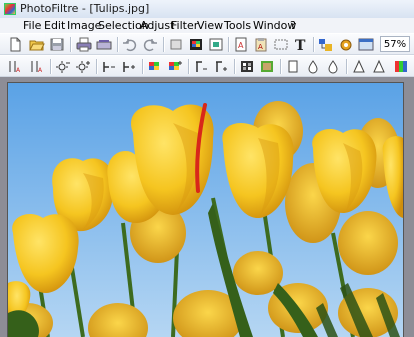 This screenshot has height=337, width=414. What do you see at coordinates (281, 44) in the screenshot?
I see `selection-icon` at bounding box center [281, 44].